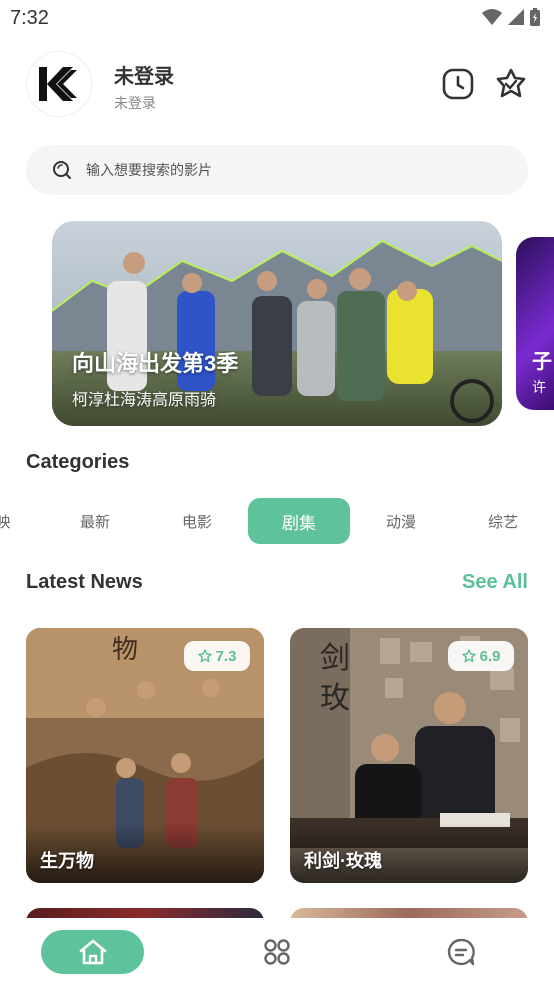 This screenshot has width=554, height=984. Describe the element at coordinates (299, 521) in the screenshot. I see `category-tab-active: 剧集` at that location.